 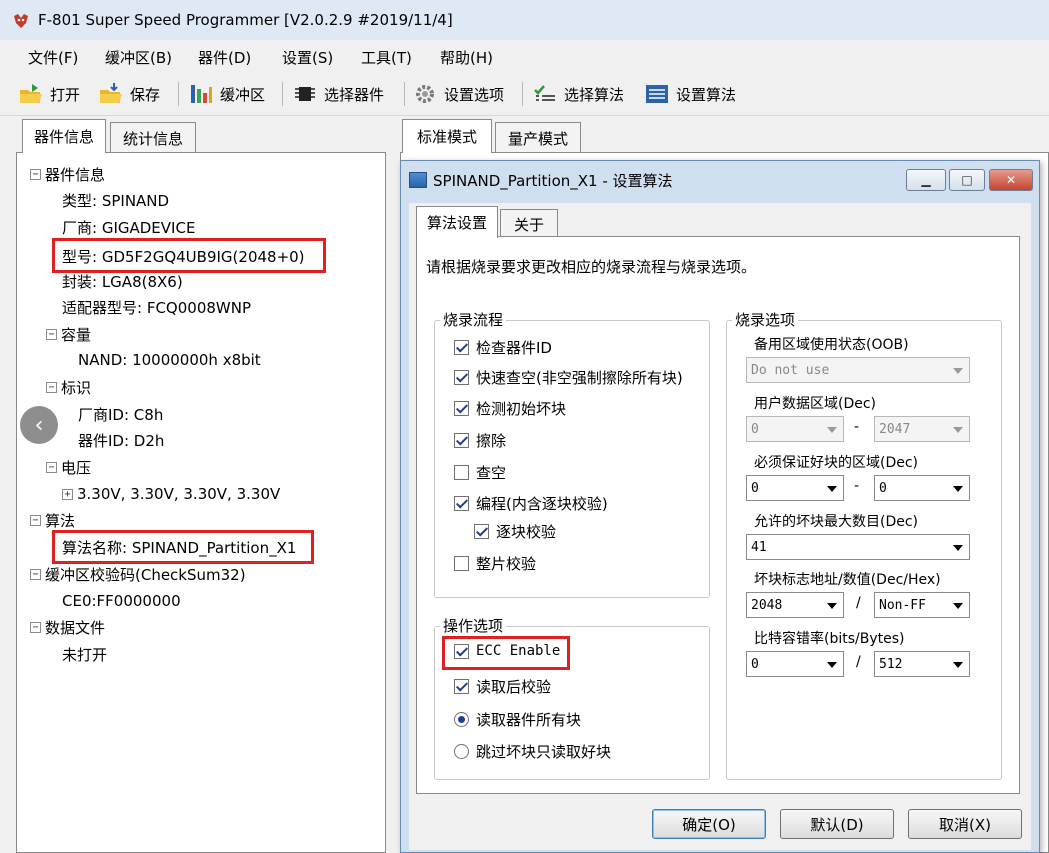 I want to click on tab-production-mode: 量产模式, so click(x=538, y=137).